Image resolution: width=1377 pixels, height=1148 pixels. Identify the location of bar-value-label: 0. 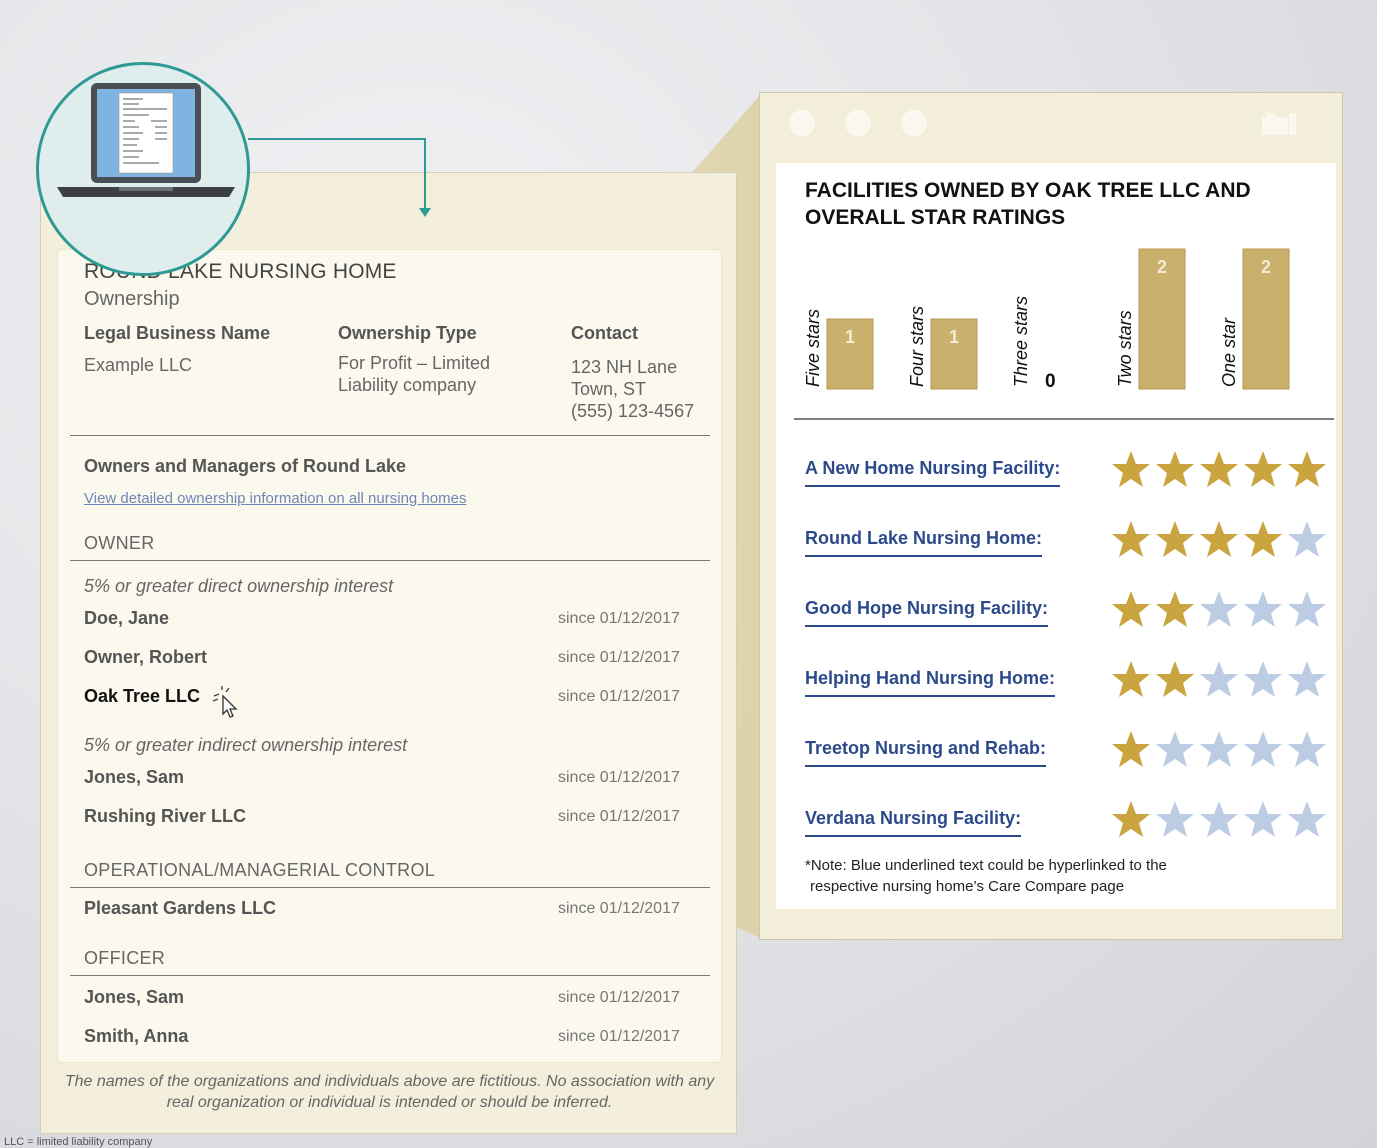
(1050, 381).